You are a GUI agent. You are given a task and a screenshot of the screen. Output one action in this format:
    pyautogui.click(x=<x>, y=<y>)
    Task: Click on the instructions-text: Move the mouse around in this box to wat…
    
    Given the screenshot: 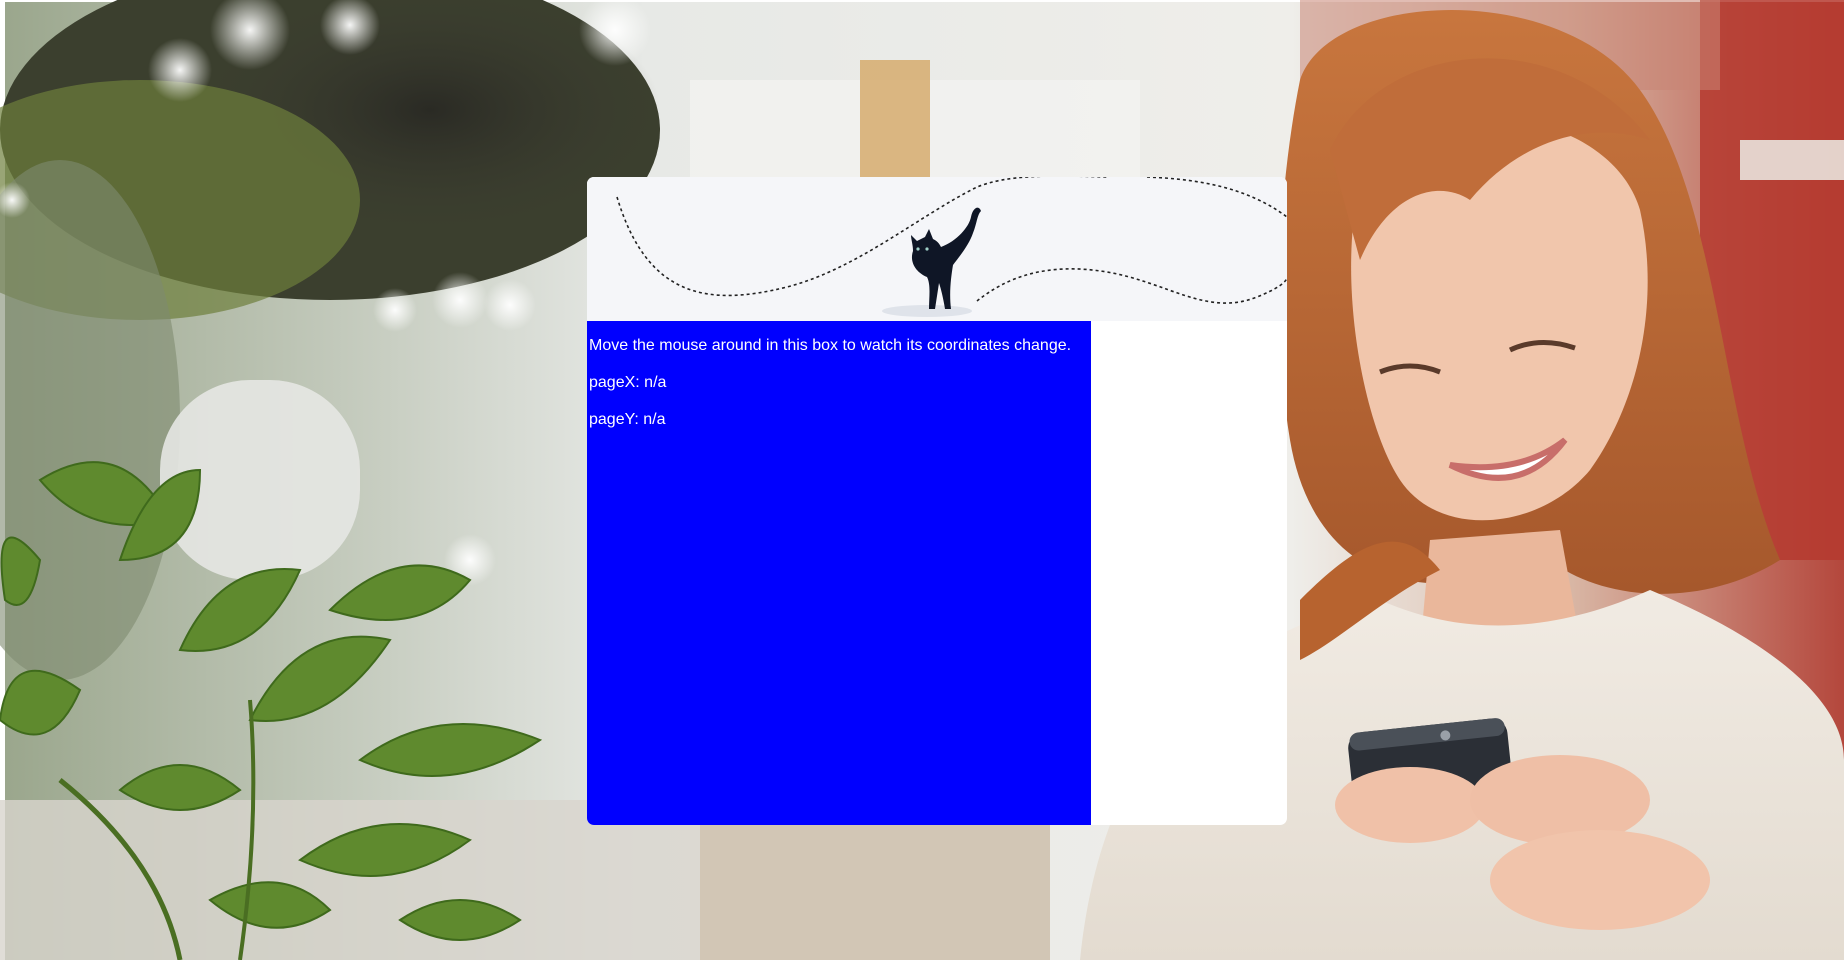 What is the action you would take?
    pyautogui.click(x=830, y=345)
    